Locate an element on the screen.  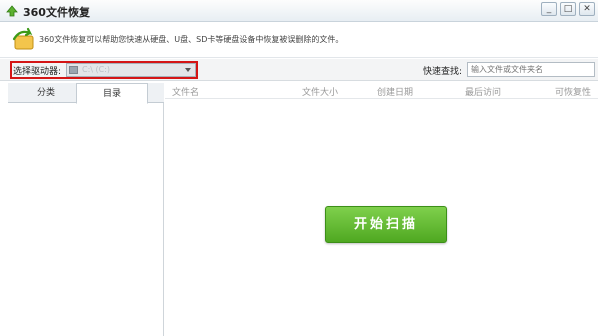
window-controls: _ □ ✕ is located at coordinates (568, 9).